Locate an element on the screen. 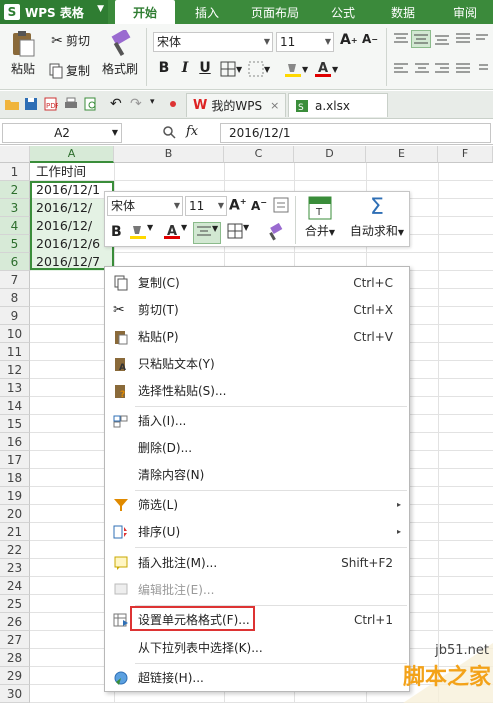  row-header-26: 26 is located at coordinates (15, 622).